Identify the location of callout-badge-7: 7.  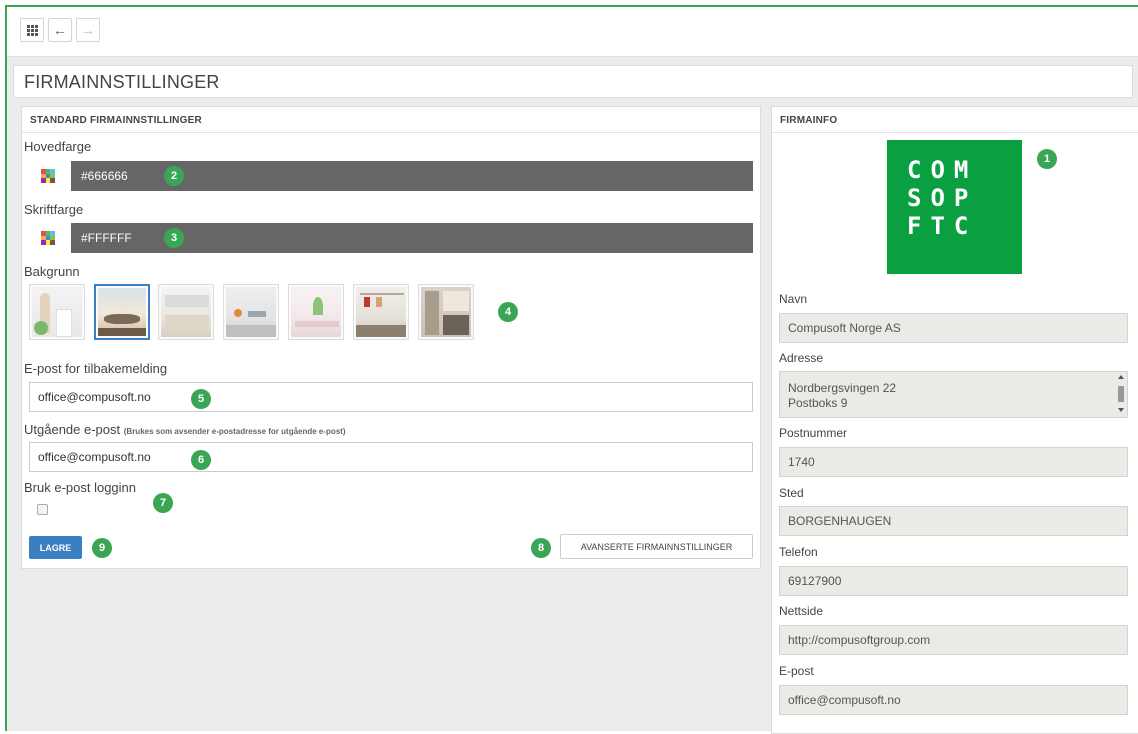
(163, 503).